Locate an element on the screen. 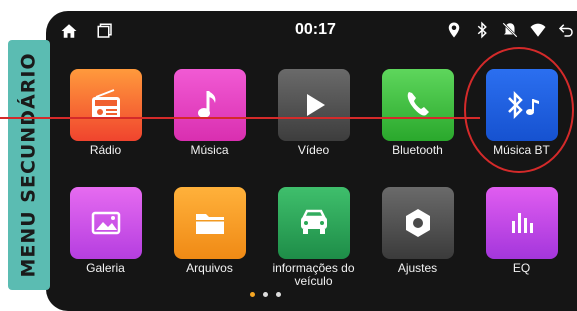  status-bar: 00:17 is located at coordinates (311, 31).